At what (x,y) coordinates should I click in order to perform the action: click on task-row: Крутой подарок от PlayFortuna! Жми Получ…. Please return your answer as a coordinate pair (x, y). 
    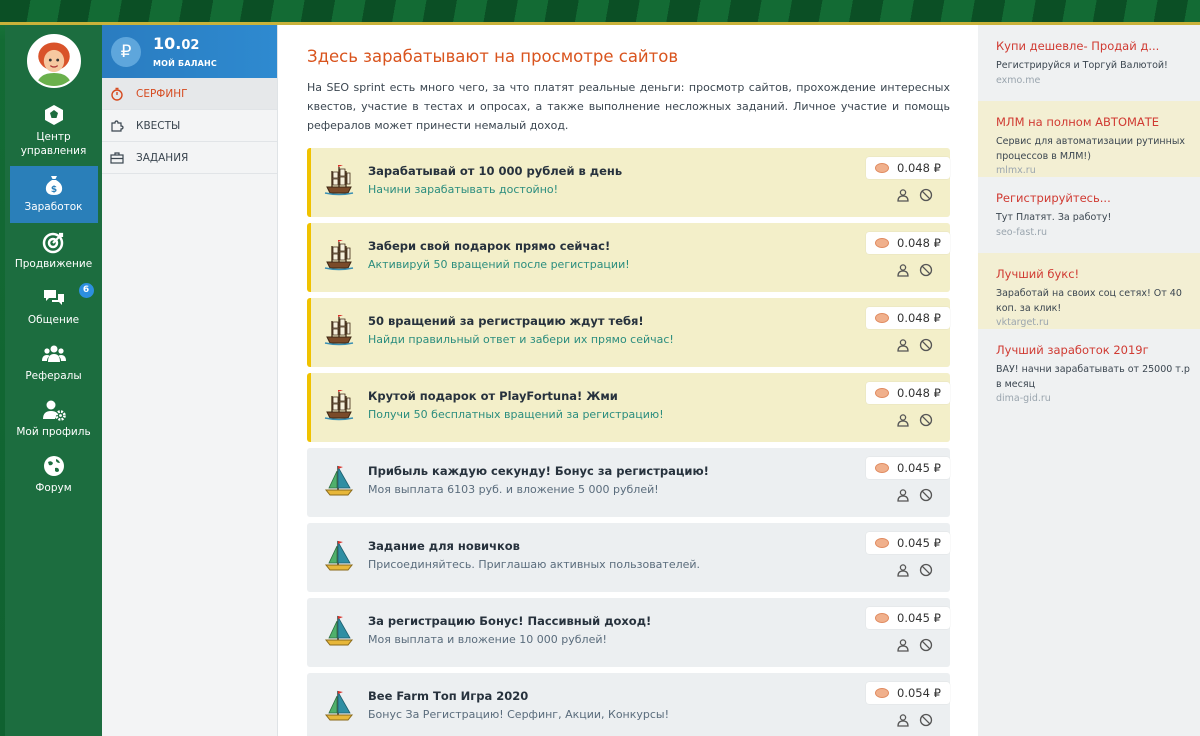
    Looking at the image, I should click on (628, 407).